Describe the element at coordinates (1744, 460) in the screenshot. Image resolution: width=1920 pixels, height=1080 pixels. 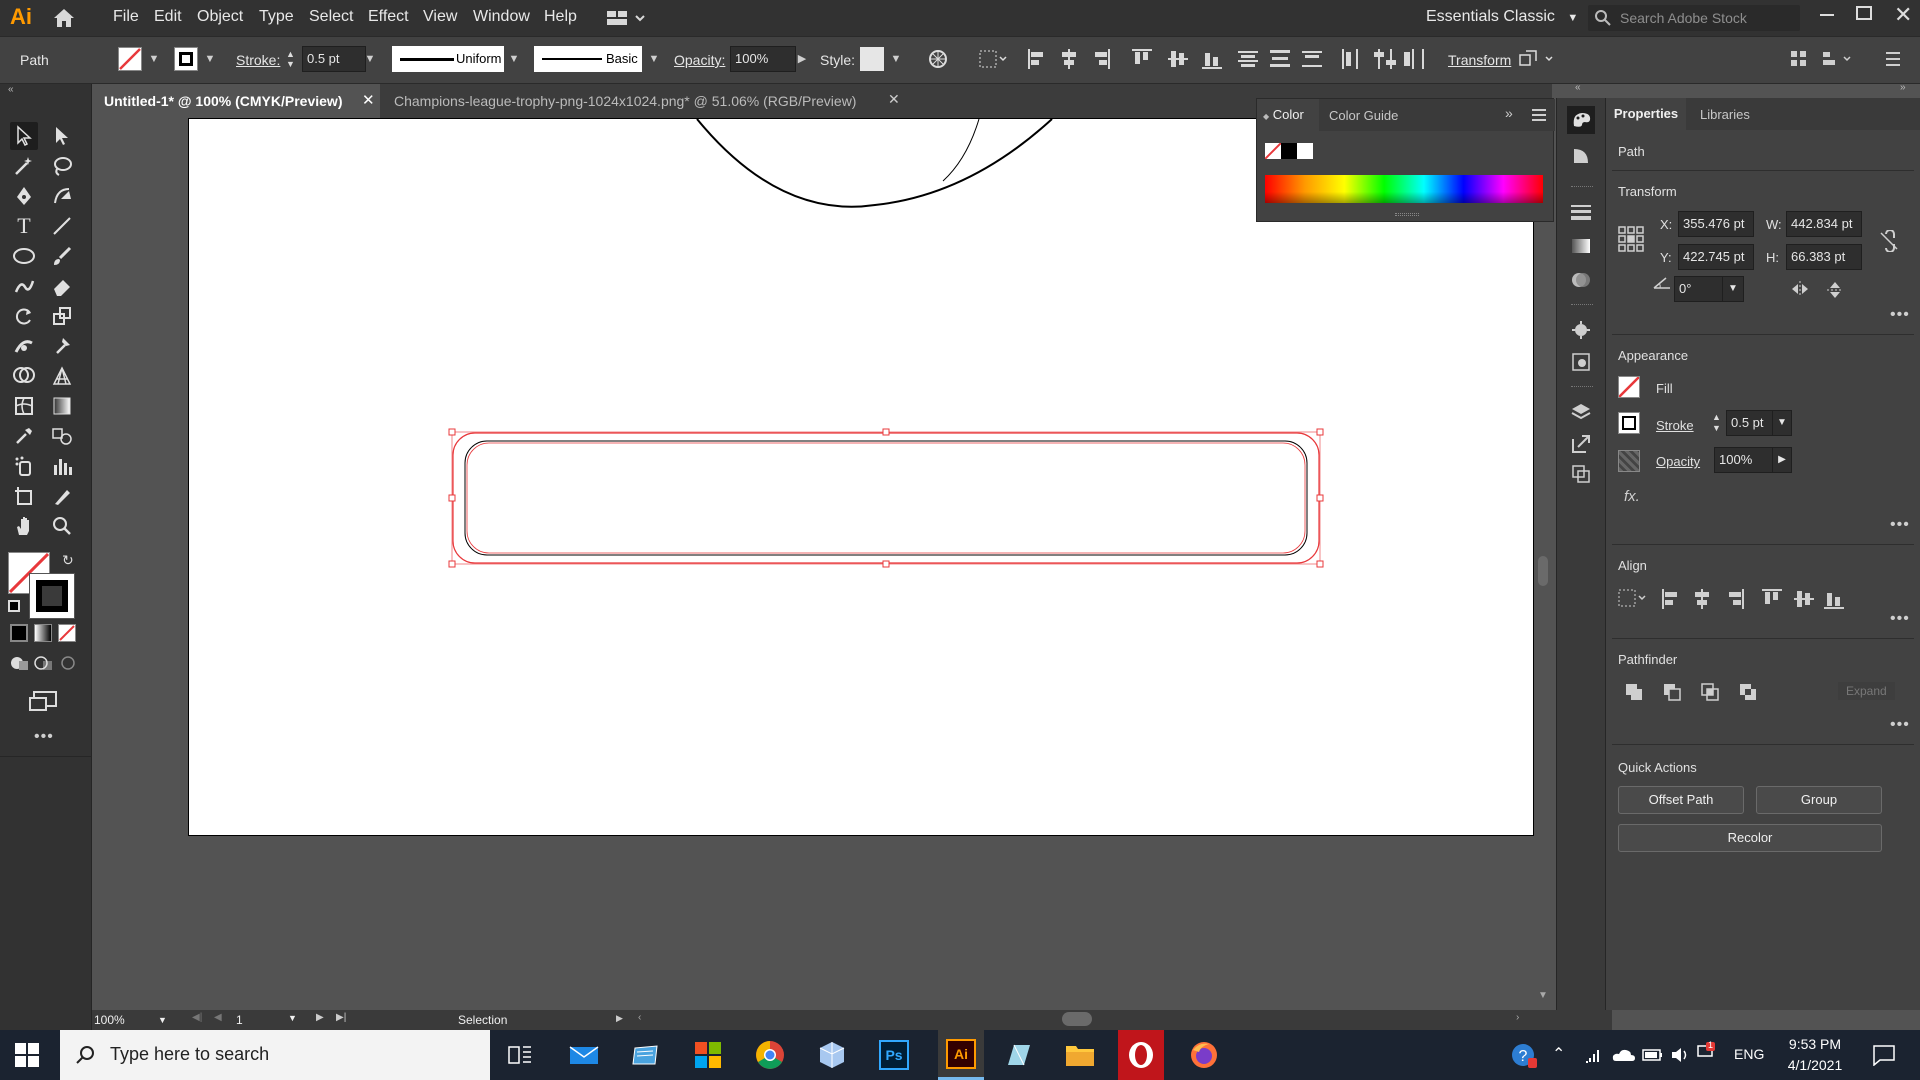
I see `opacity-field: 100%` at that location.